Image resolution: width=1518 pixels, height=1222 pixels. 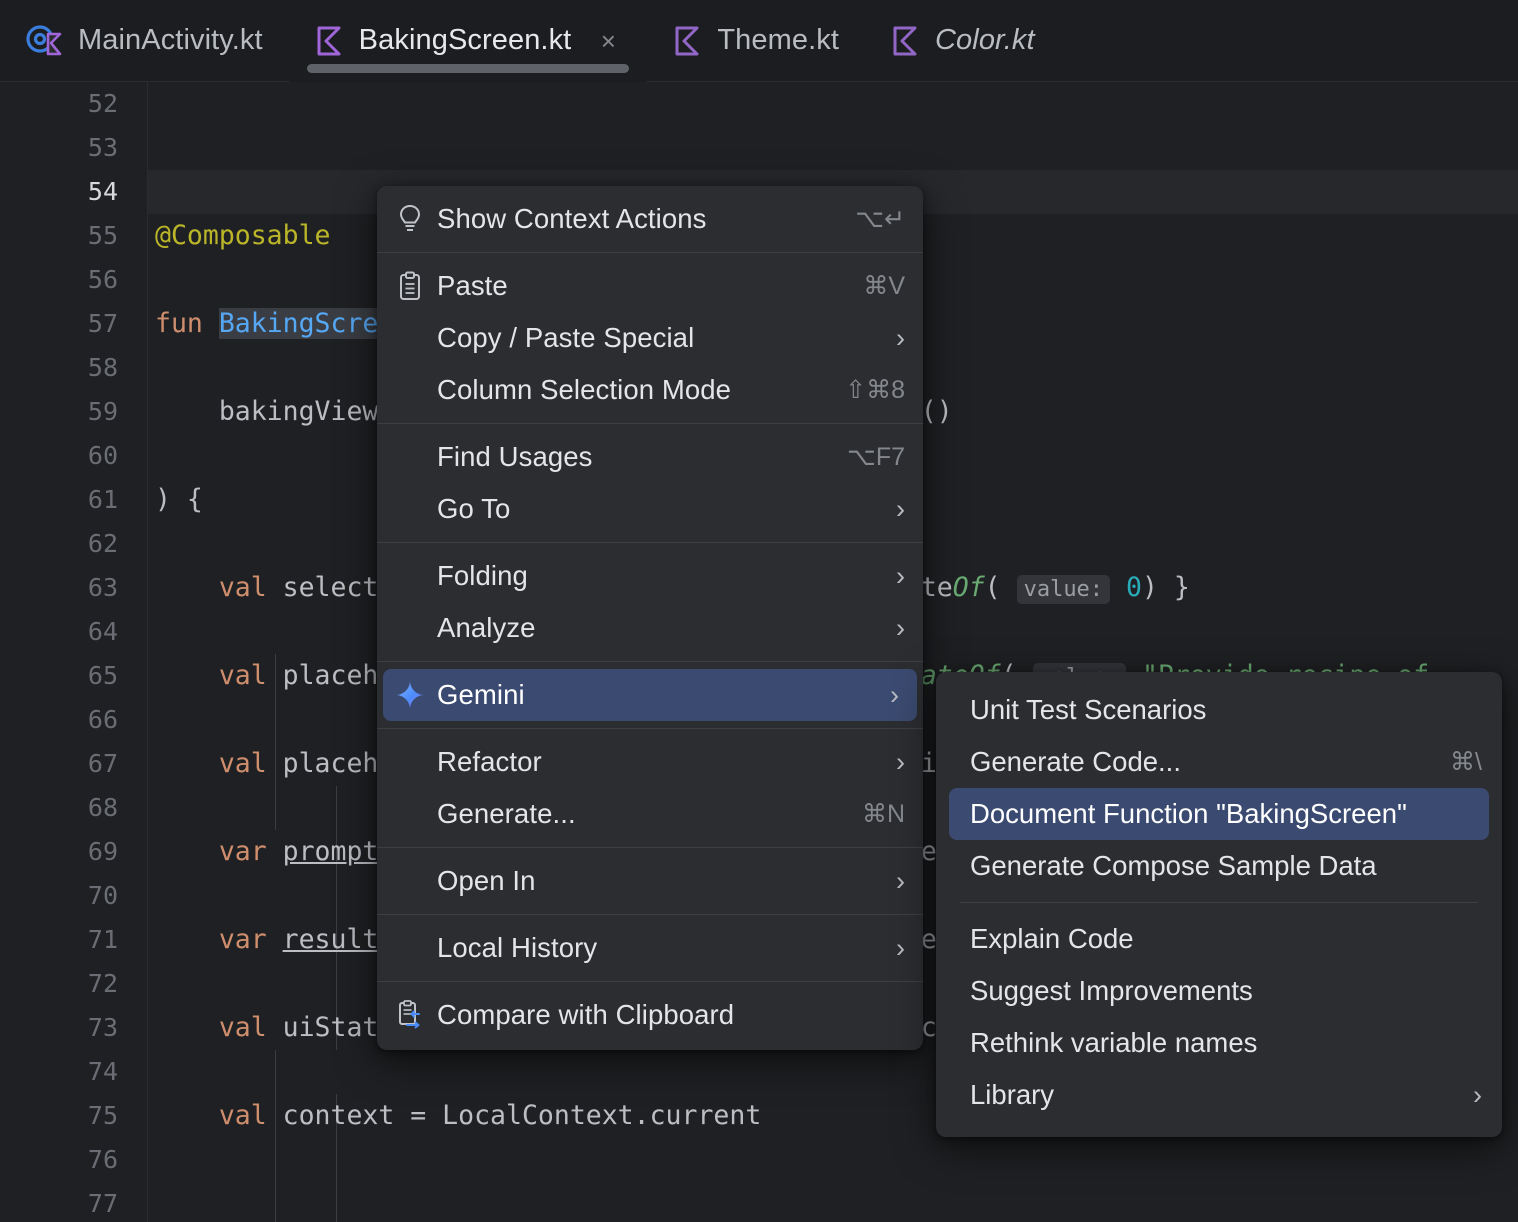 What do you see at coordinates (486, 627) in the screenshot?
I see `menu-item-label: Analyze` at bounding box center [486, 627].